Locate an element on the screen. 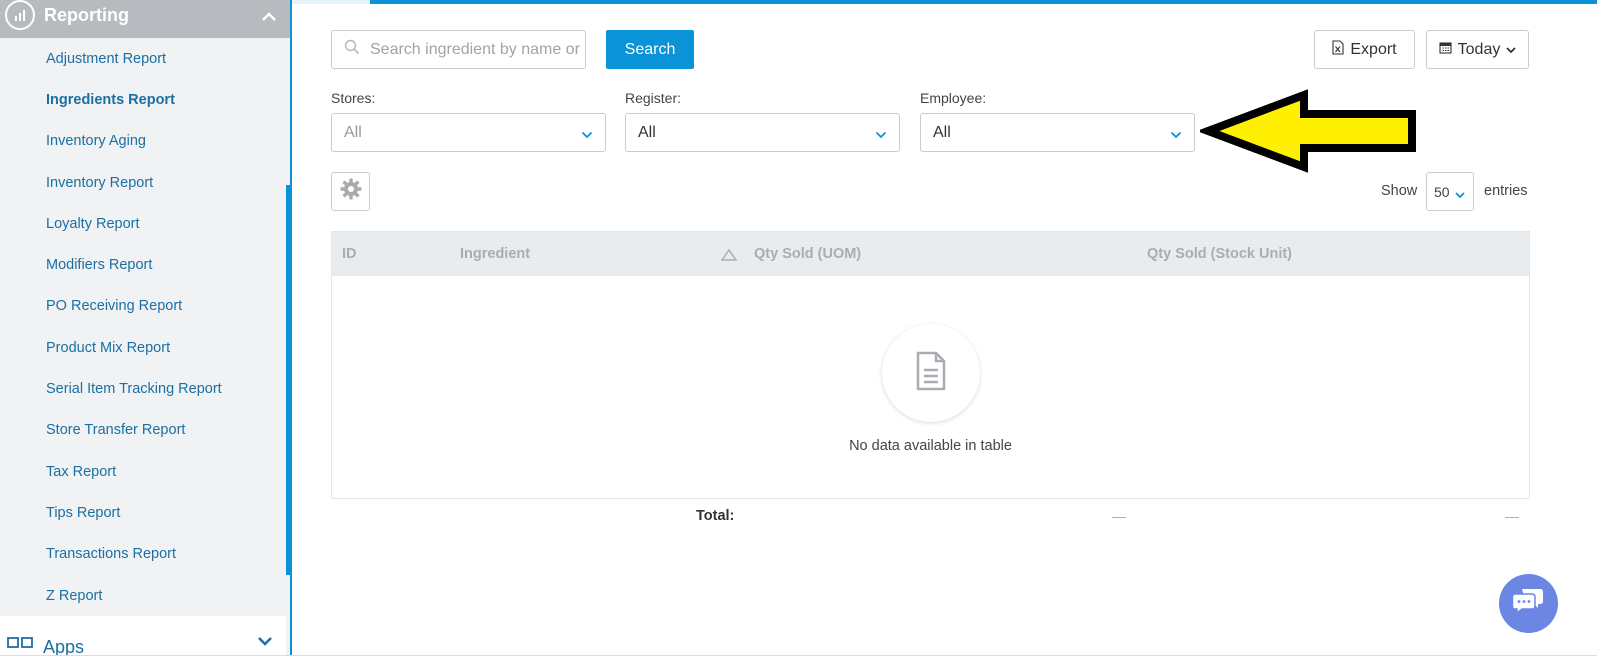  show-label: Show is located at coordinates (1399, 191).